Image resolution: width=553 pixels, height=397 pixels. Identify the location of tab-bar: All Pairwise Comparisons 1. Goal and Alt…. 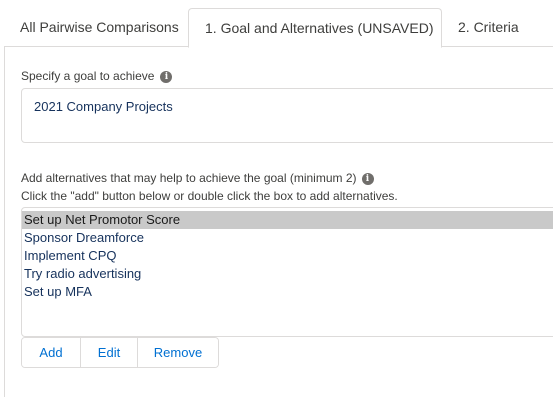
(278, 24).